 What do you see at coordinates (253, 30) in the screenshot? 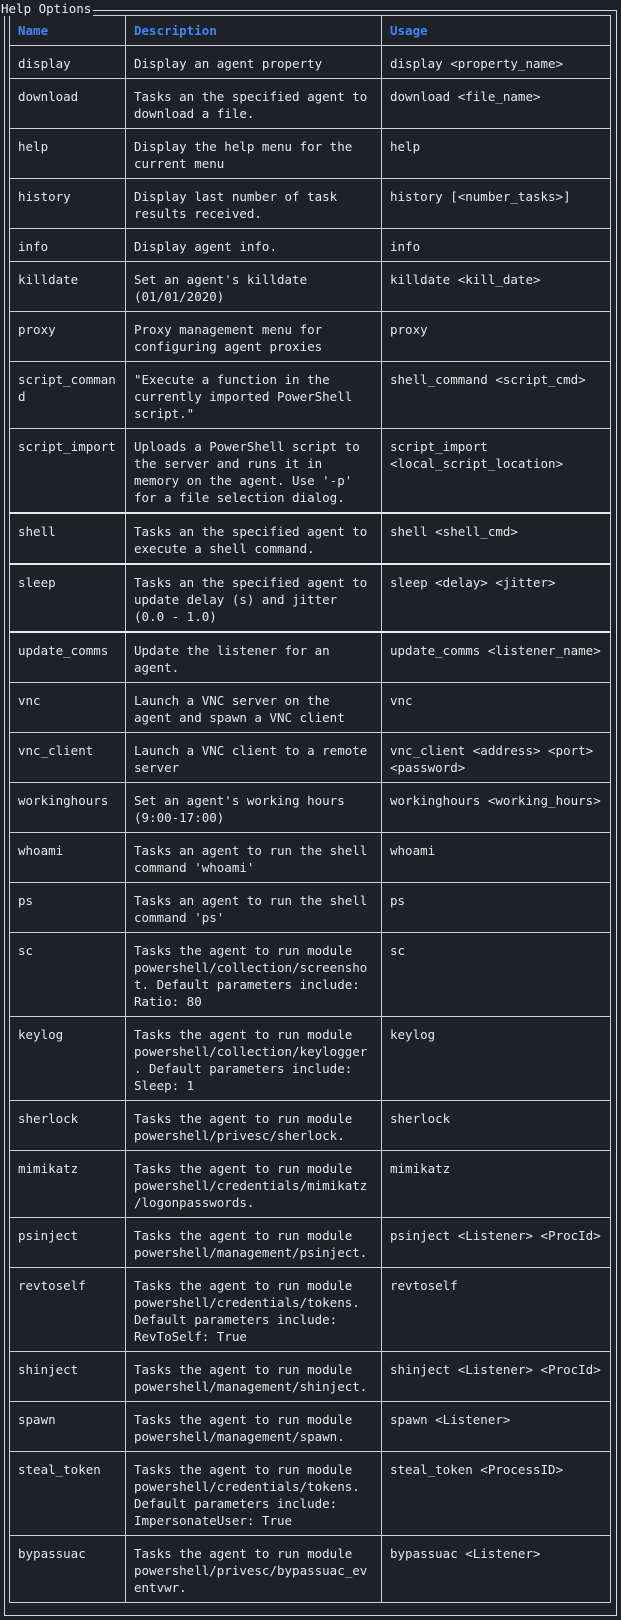
I see `column-header-description: Description` at bounding box center [253, 30].